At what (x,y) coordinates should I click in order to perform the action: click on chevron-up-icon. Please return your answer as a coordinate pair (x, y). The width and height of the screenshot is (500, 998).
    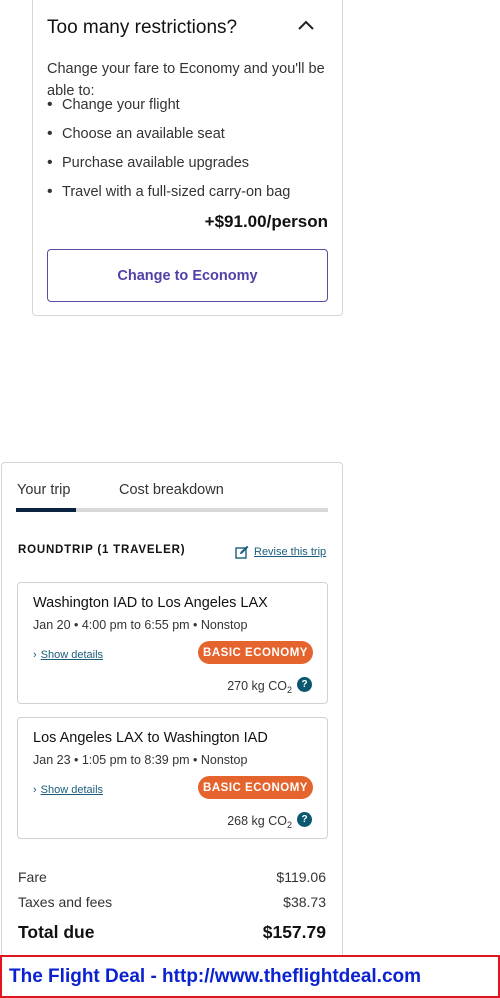
    Looking at the image, I should click on (306, 26).